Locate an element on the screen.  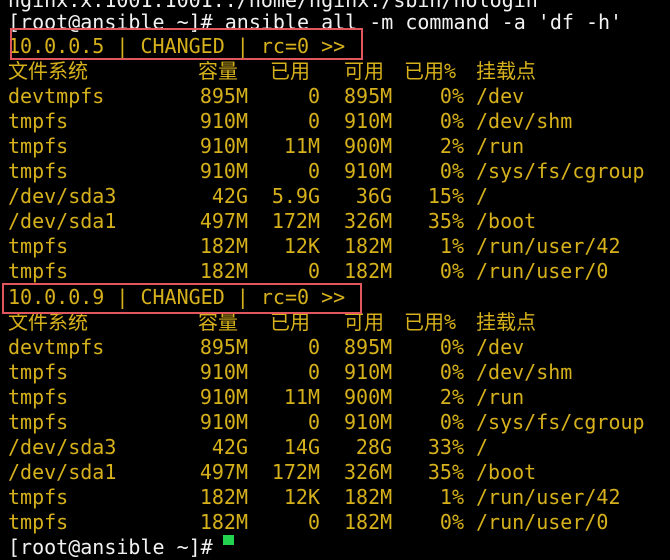
table-row: /dev/sda3 42G 14G 28G 33% / is located at coordinates (335, 447).